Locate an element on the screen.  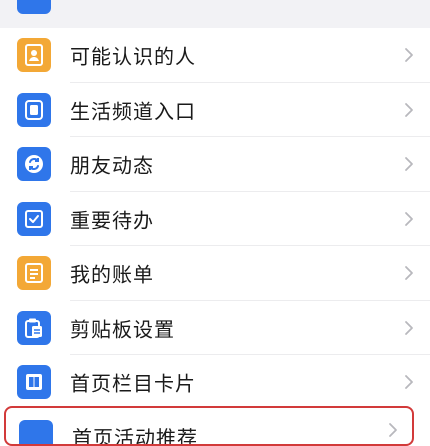
partial-top-row is located at coordinates (215, 9).